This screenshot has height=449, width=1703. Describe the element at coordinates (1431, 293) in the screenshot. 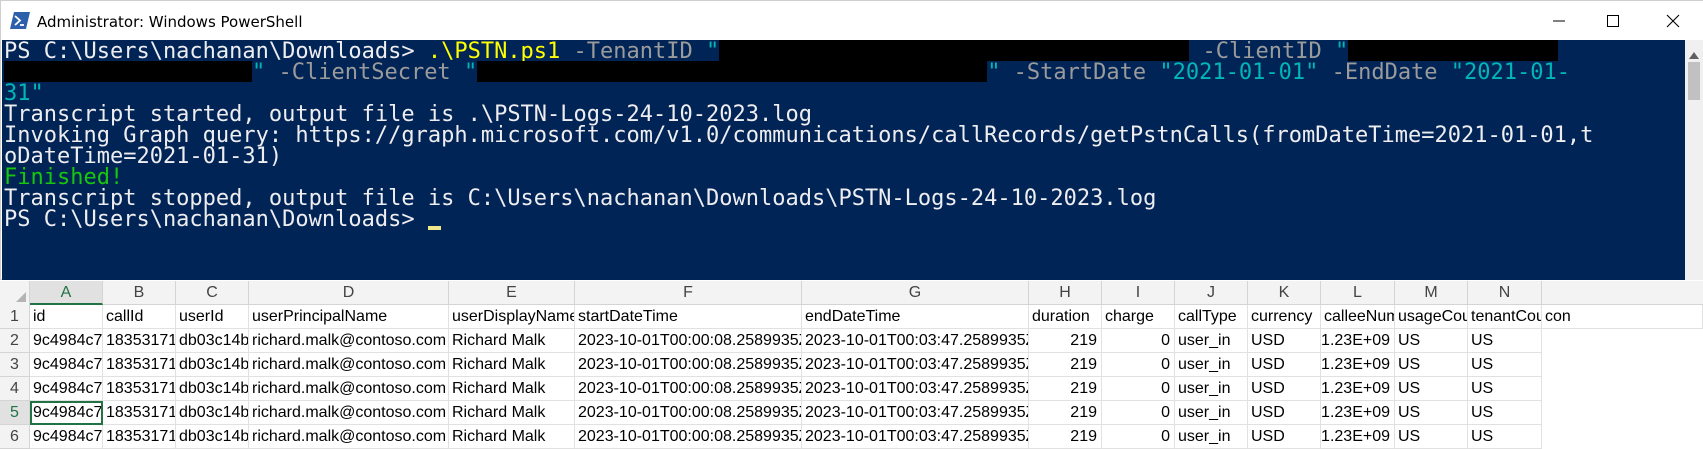

I see `column-header-m: M` at that location.